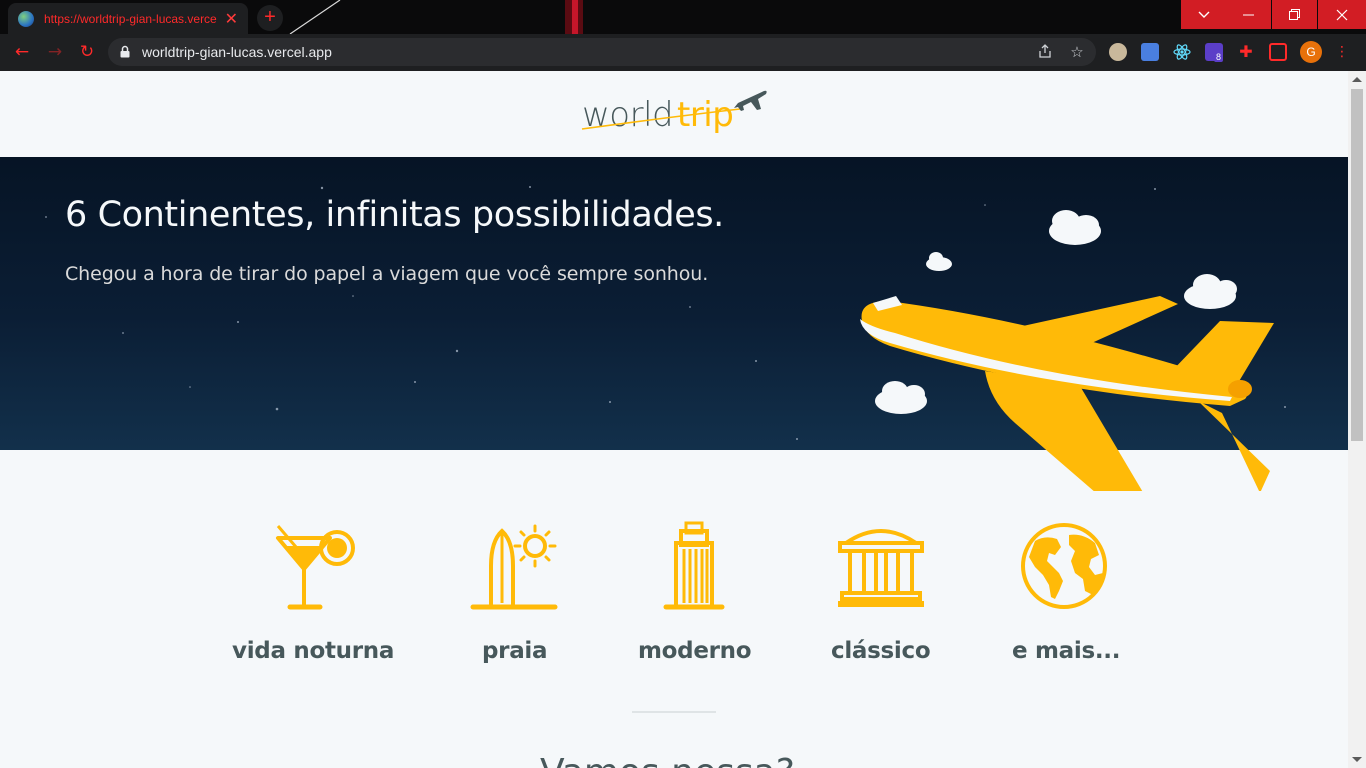  What do you see at coordinates (231, 18) in the screenshot?
I see `tab-close-icon: ✕` at bounding box center [231, 18].